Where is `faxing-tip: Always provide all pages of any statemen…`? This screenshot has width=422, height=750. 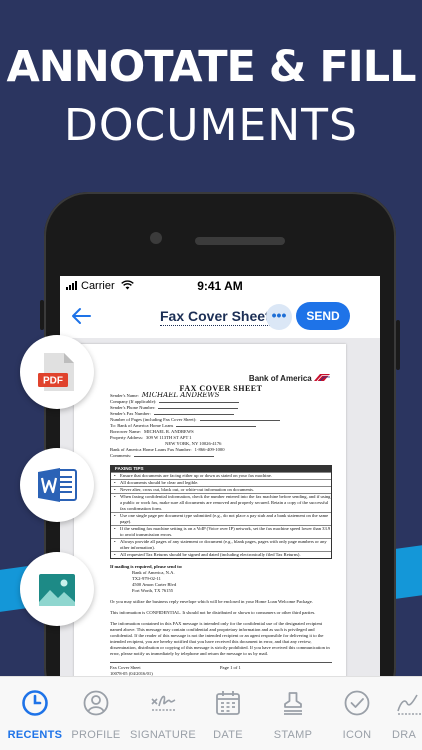
faxing-tip: Always provide all pages of any statemen… is located at coordinates (221, 544).